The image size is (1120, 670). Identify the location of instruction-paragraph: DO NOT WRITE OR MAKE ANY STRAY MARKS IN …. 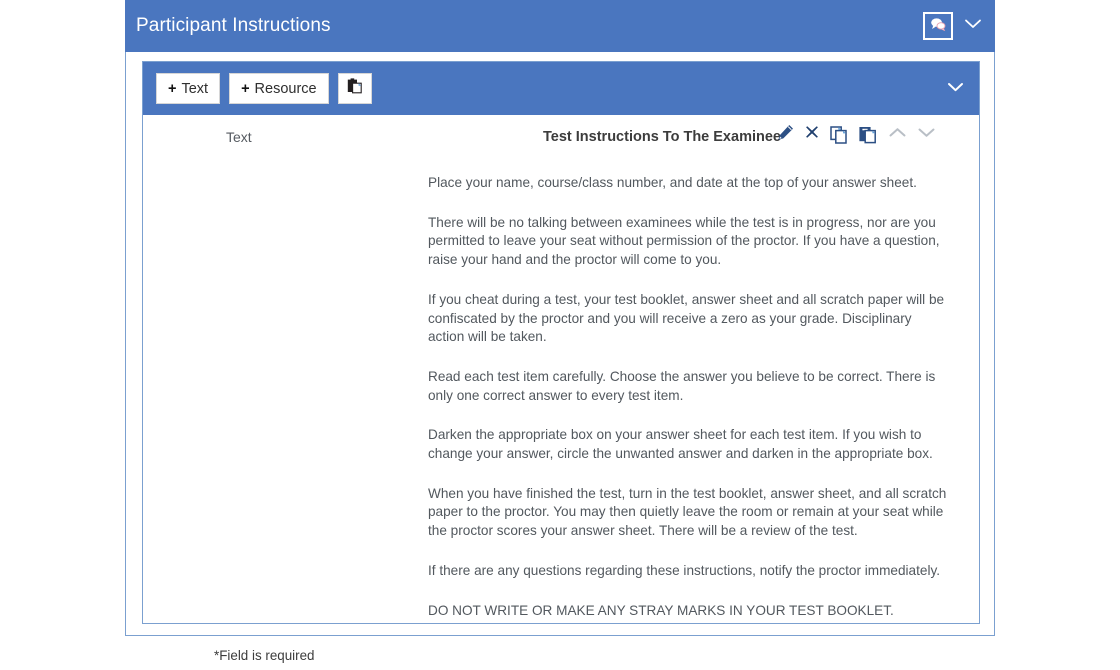
(661, 610).